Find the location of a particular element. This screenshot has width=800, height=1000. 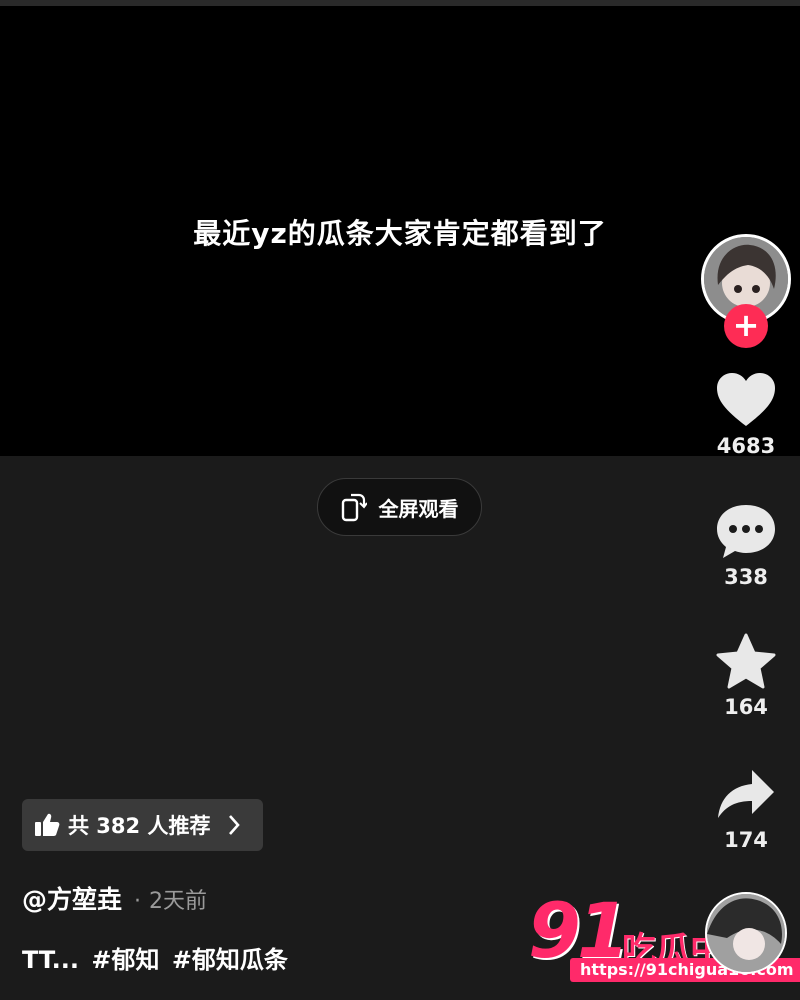

like-button: 4683 is located at coordinates (746, 415).